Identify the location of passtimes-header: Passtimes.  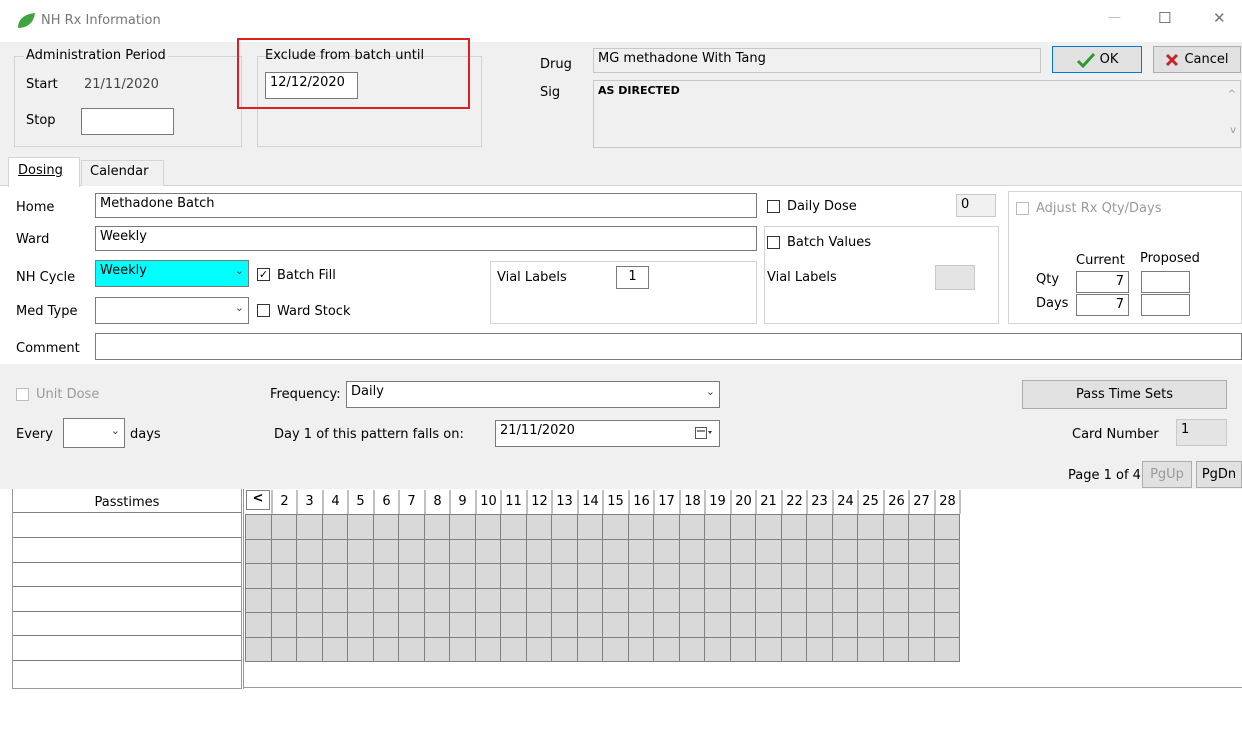
(127, 501).